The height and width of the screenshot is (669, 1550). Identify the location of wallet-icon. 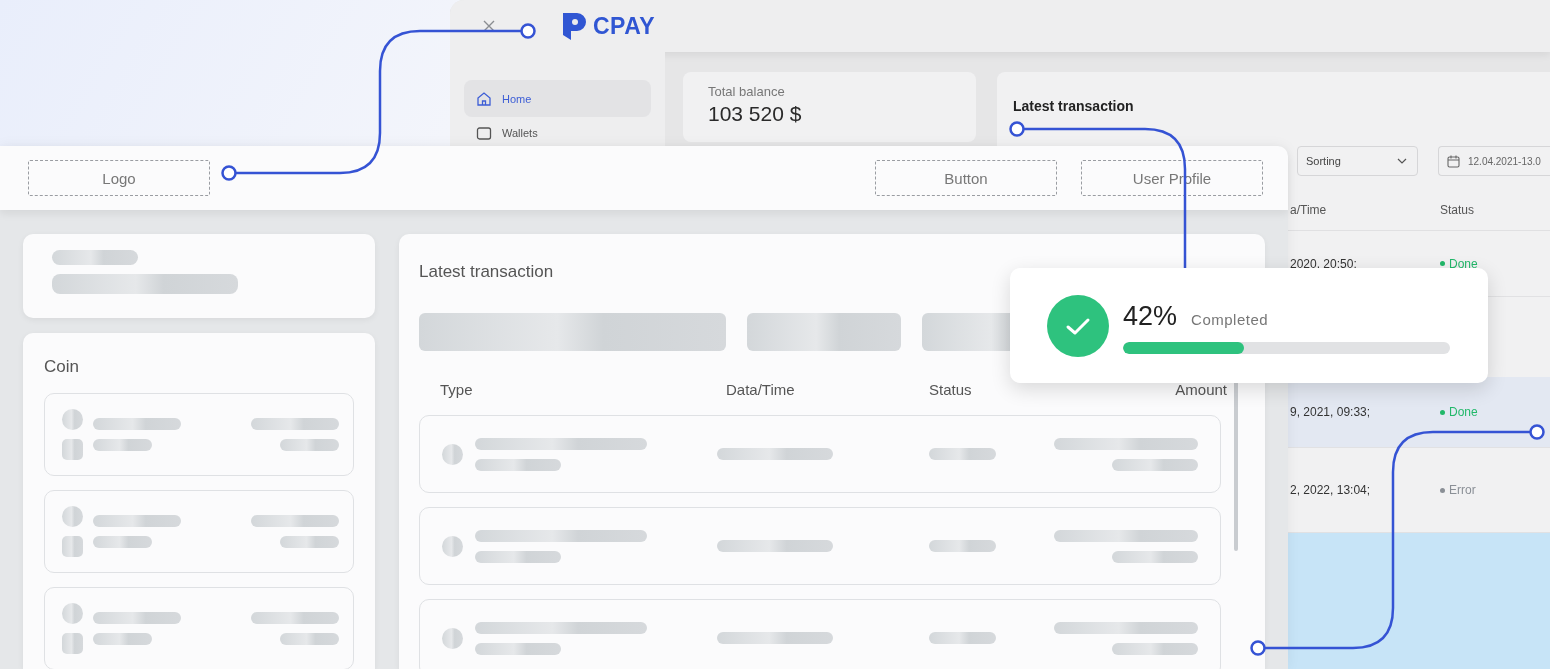
(484, 133).